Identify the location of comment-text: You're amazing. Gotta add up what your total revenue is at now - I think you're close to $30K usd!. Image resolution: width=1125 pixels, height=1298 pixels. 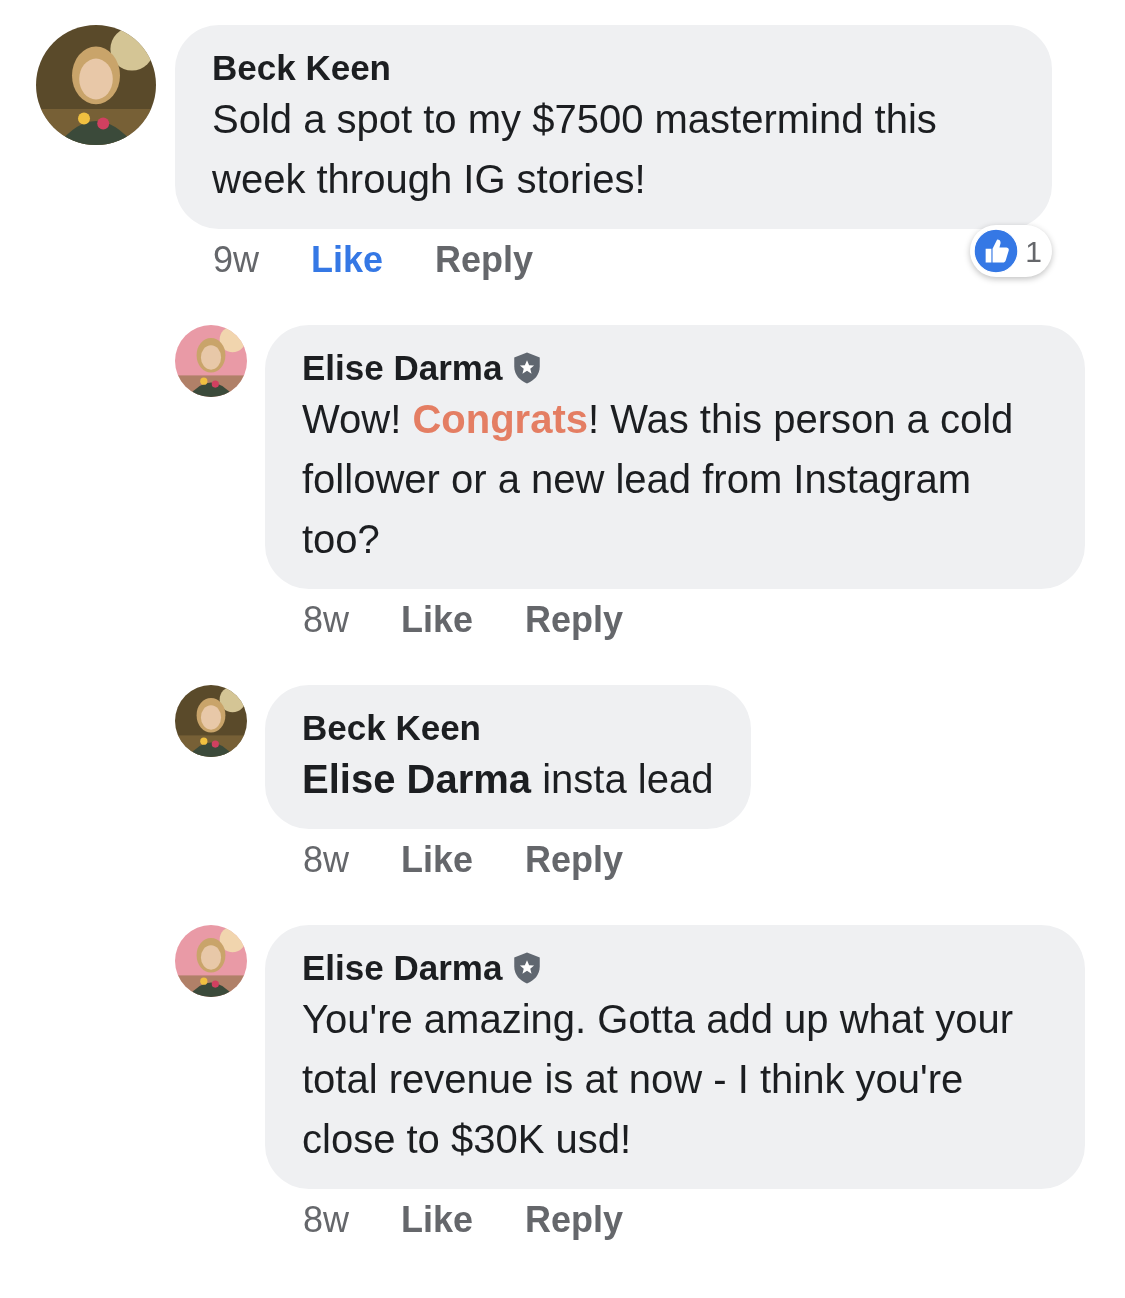
(658, 1079).